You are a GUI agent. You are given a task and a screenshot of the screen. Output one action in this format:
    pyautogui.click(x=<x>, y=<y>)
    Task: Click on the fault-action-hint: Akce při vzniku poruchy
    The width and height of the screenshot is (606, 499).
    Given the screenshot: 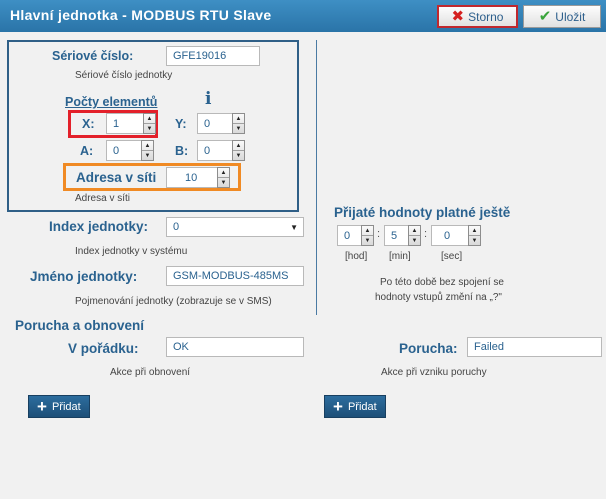 What is the action you would take?
    pyautogui.click(x=434, y=372)
    